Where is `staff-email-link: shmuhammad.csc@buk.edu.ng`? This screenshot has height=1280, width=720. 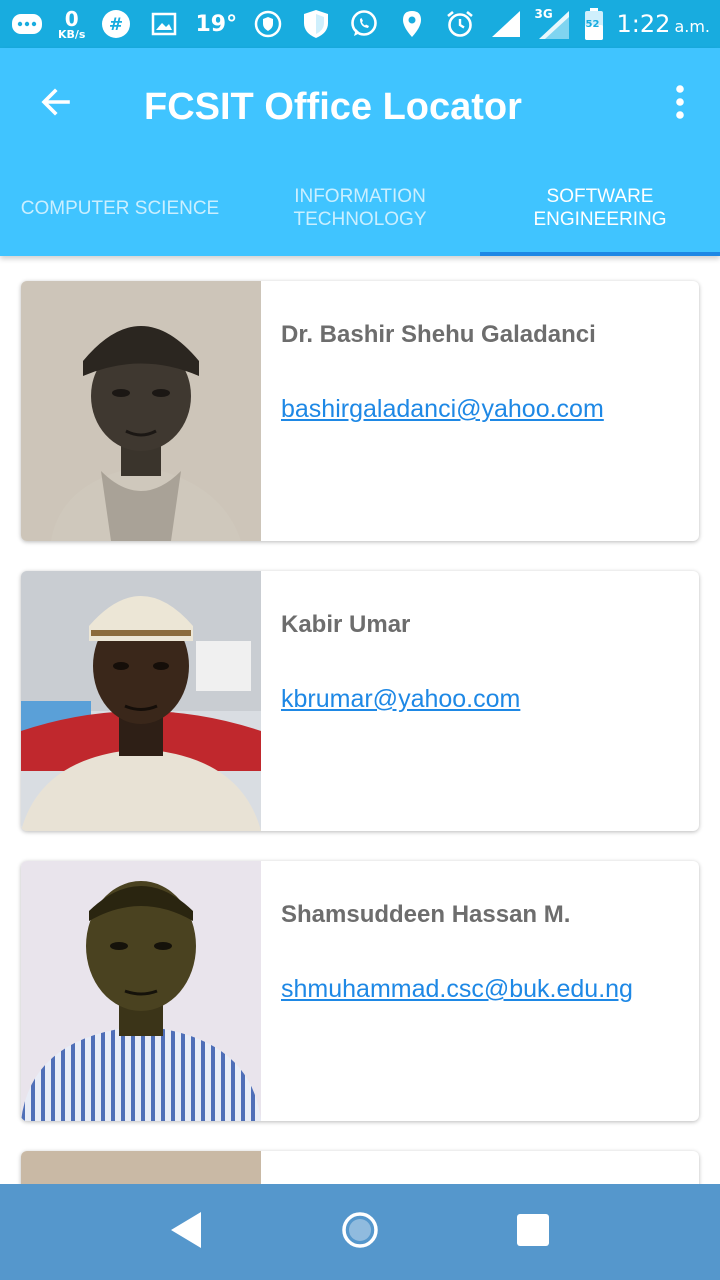
staff-email-link: shmuhammad.csc@buk.edu.ng is located at coordinates (457, 989).